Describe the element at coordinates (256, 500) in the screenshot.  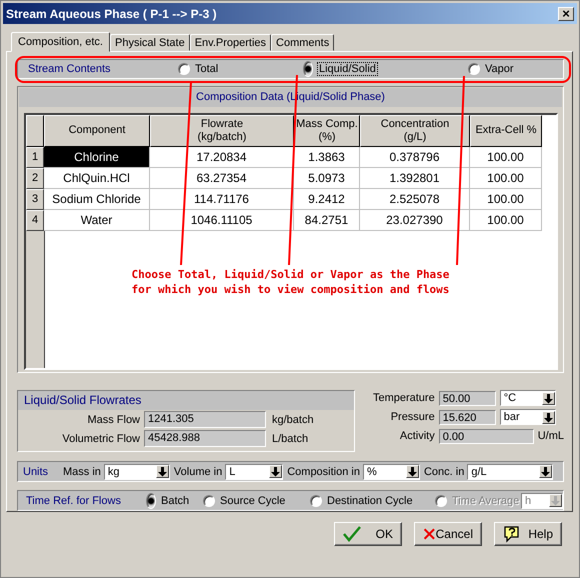
I see `radio-button: Source Cycle` at that location.